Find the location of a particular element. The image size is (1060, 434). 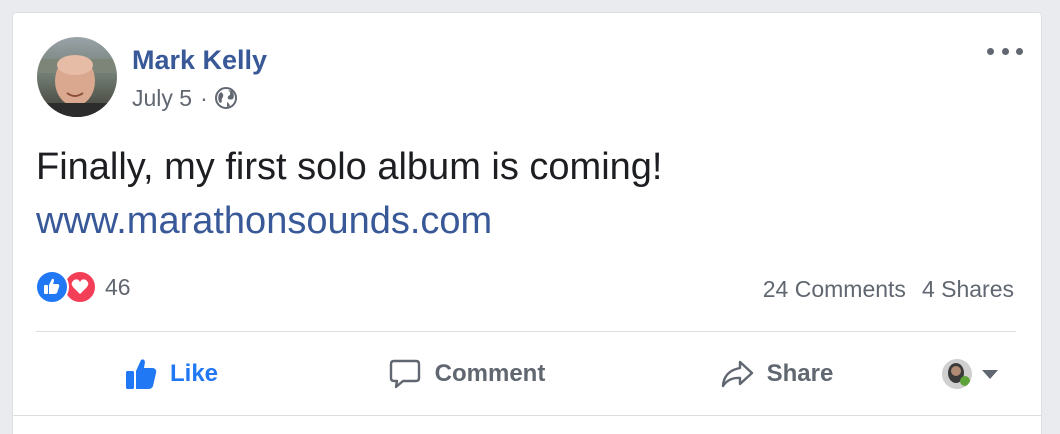

share-button: Share is located at coordinates (776, 374).